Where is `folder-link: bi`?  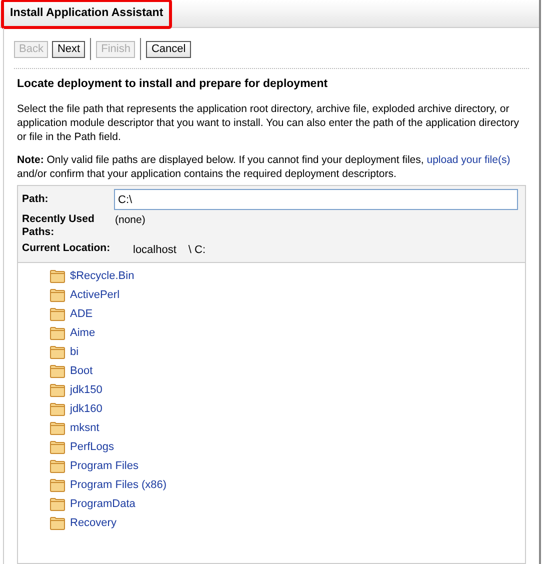 folder-link: bi is located at coordinates (74, 352).